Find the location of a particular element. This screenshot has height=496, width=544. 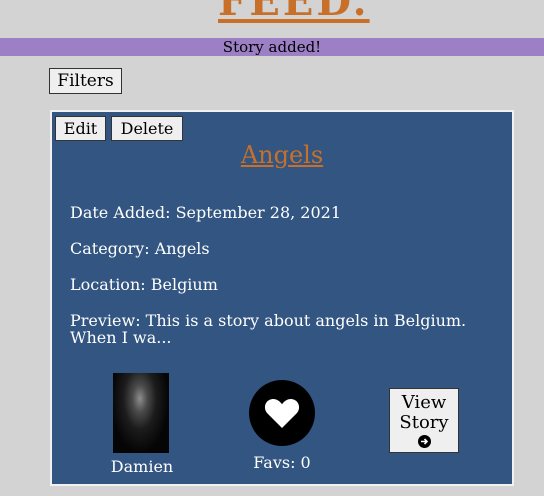

author-avatar is located at coordinates (141, 413).